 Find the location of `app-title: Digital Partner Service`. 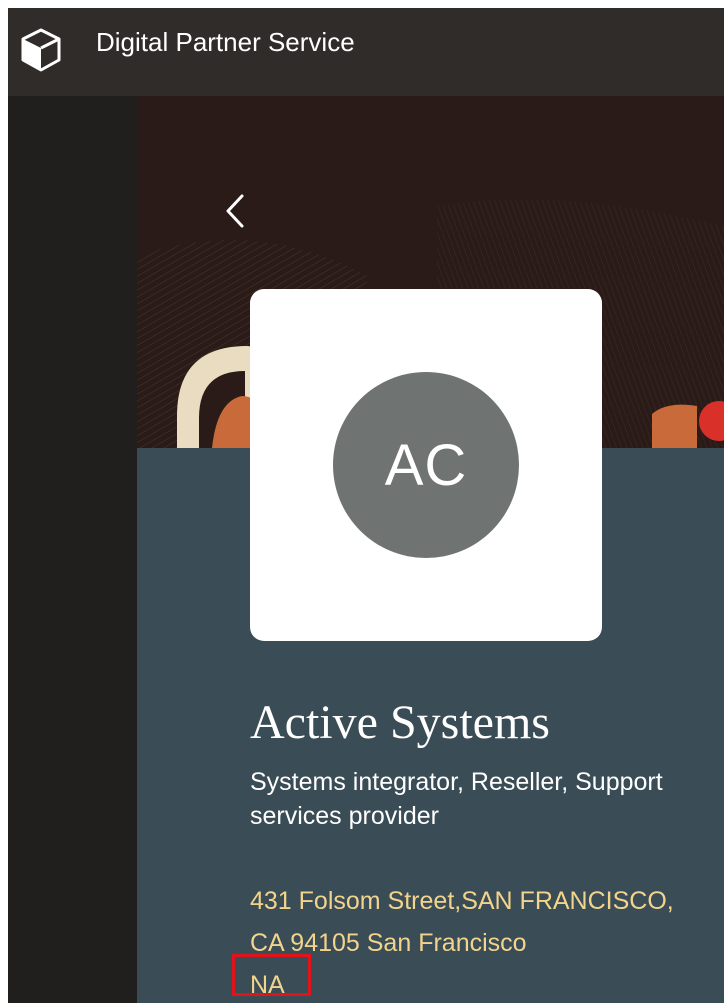

app-title: Digital Partner Service is located at coordinates (225, 42).